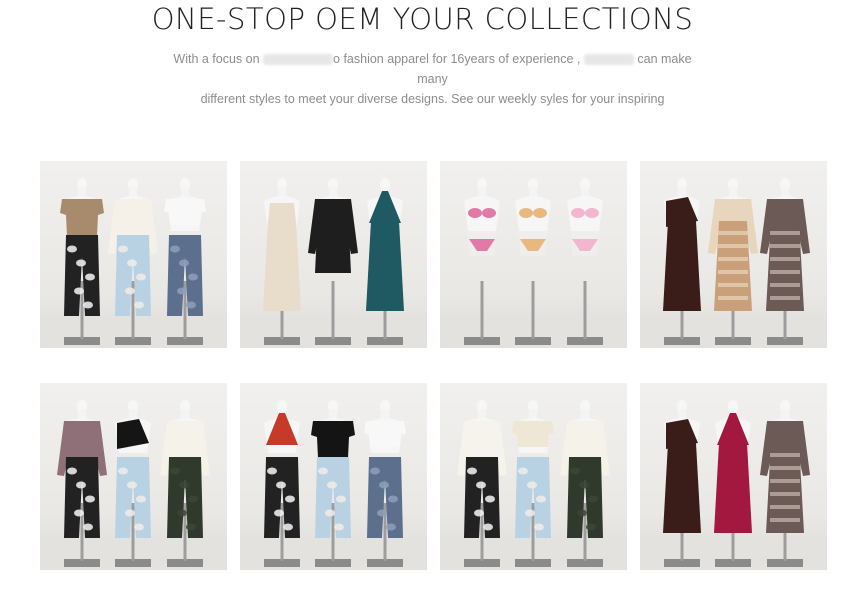  I want to click on photo-cutout-dress-set, so click(733, 254).